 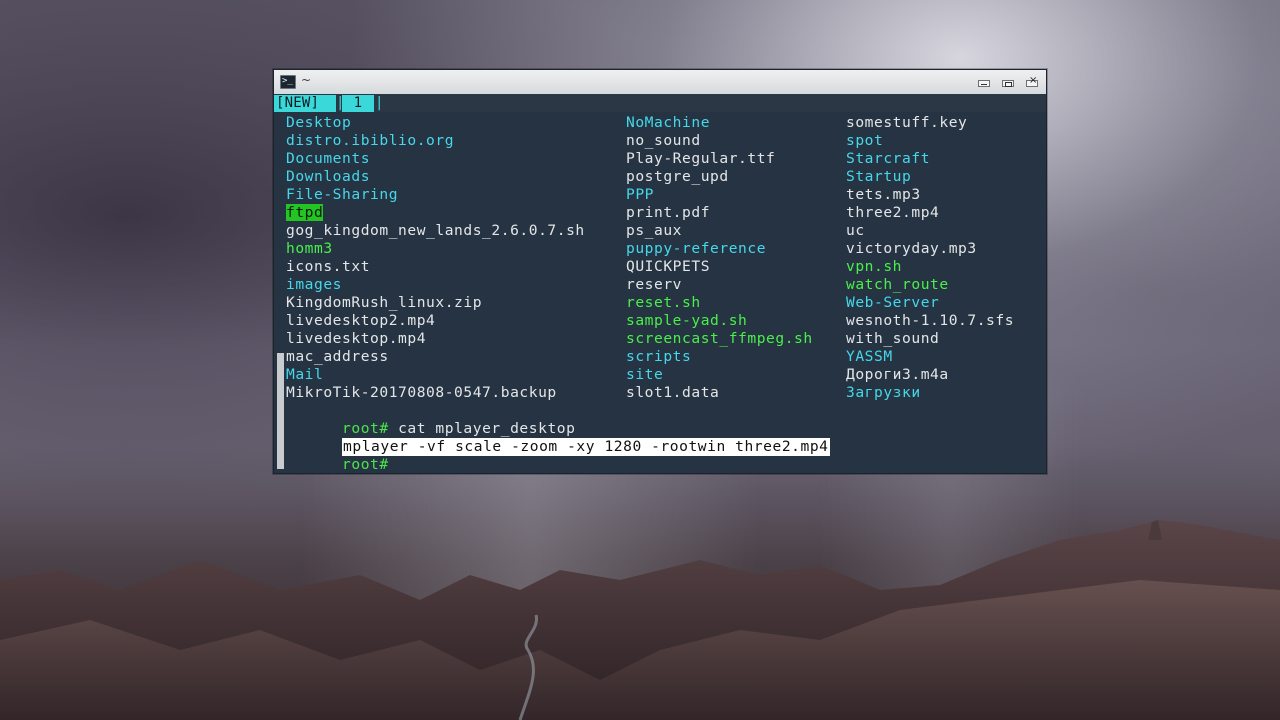 What do you see at coordinates (328, 158) in the screenshot?
I see `listing-entry: Documents` at bounding box center [328, 158].